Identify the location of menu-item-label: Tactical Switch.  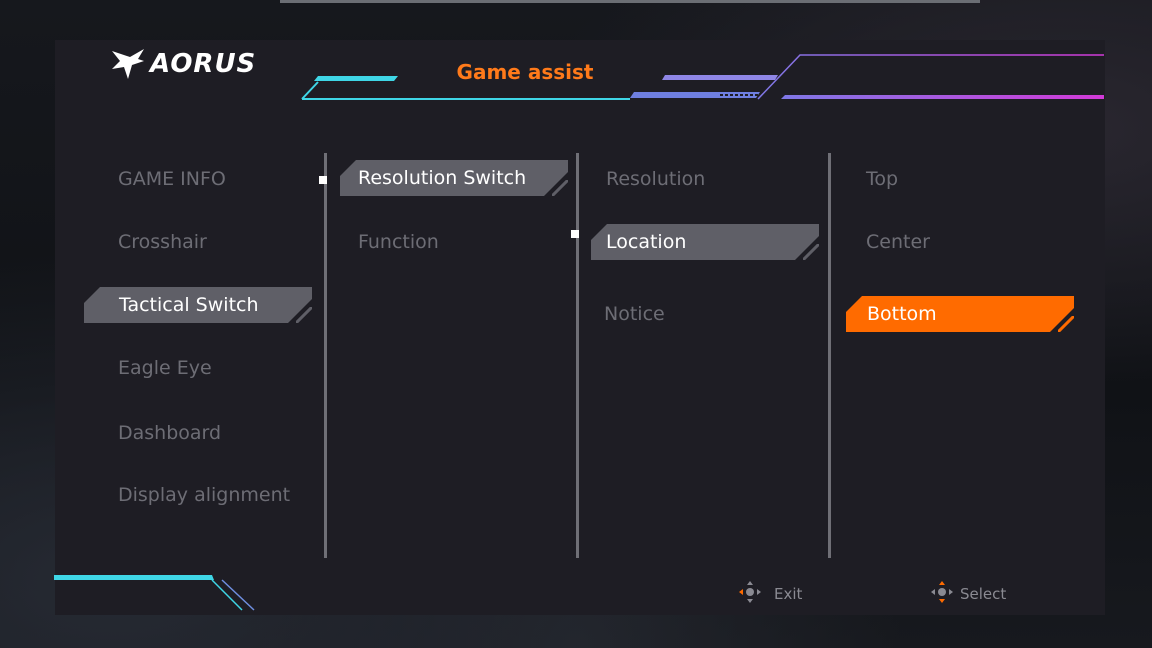
(189, 305).